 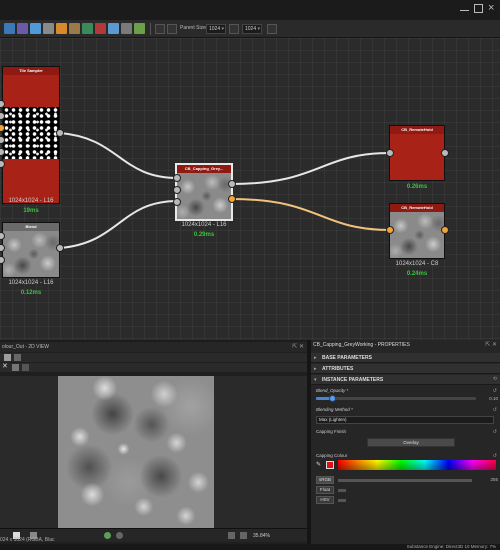 What do you see at coordinates (31, 71) in the screenshot?
I see `node-title: Tile Sampler` at bounding box center [31, 71].